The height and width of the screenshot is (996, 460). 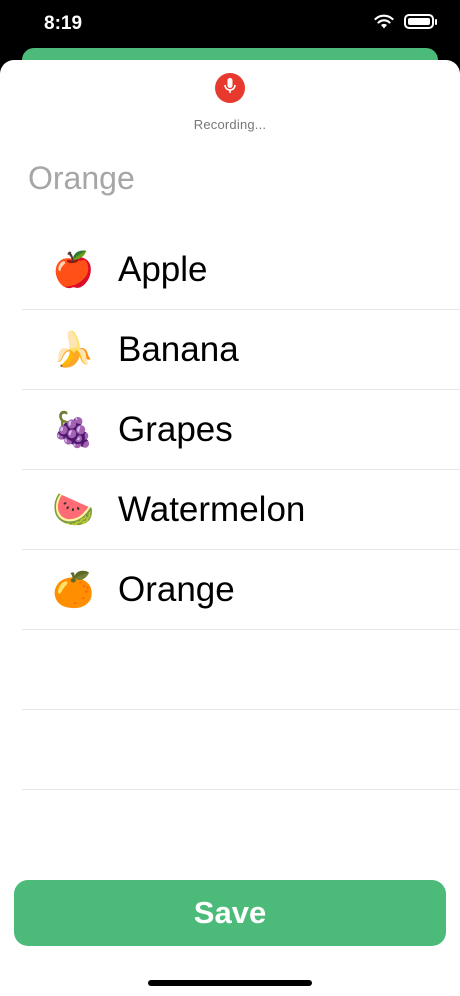 I want to click on list-item: 🍉 Watermelon, so click(x=241, y=510).